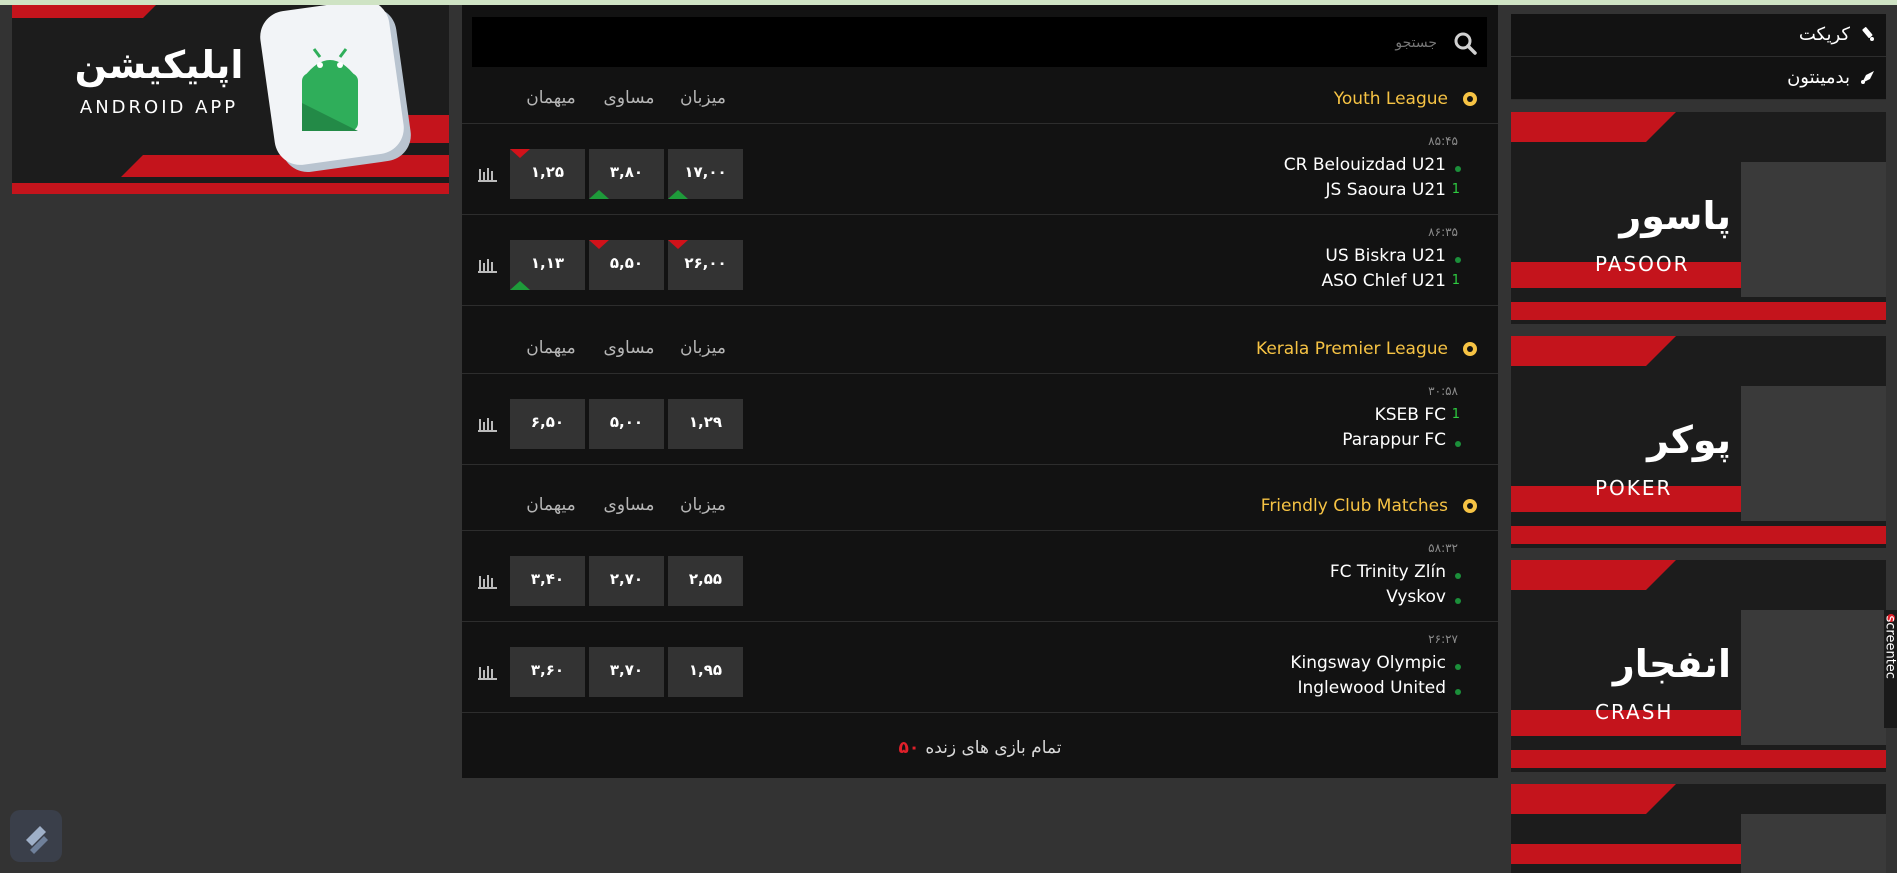 This screenshot has height=873, width=1897. I want to click on odd-value: ۳,۷۰, so click(626, 670).